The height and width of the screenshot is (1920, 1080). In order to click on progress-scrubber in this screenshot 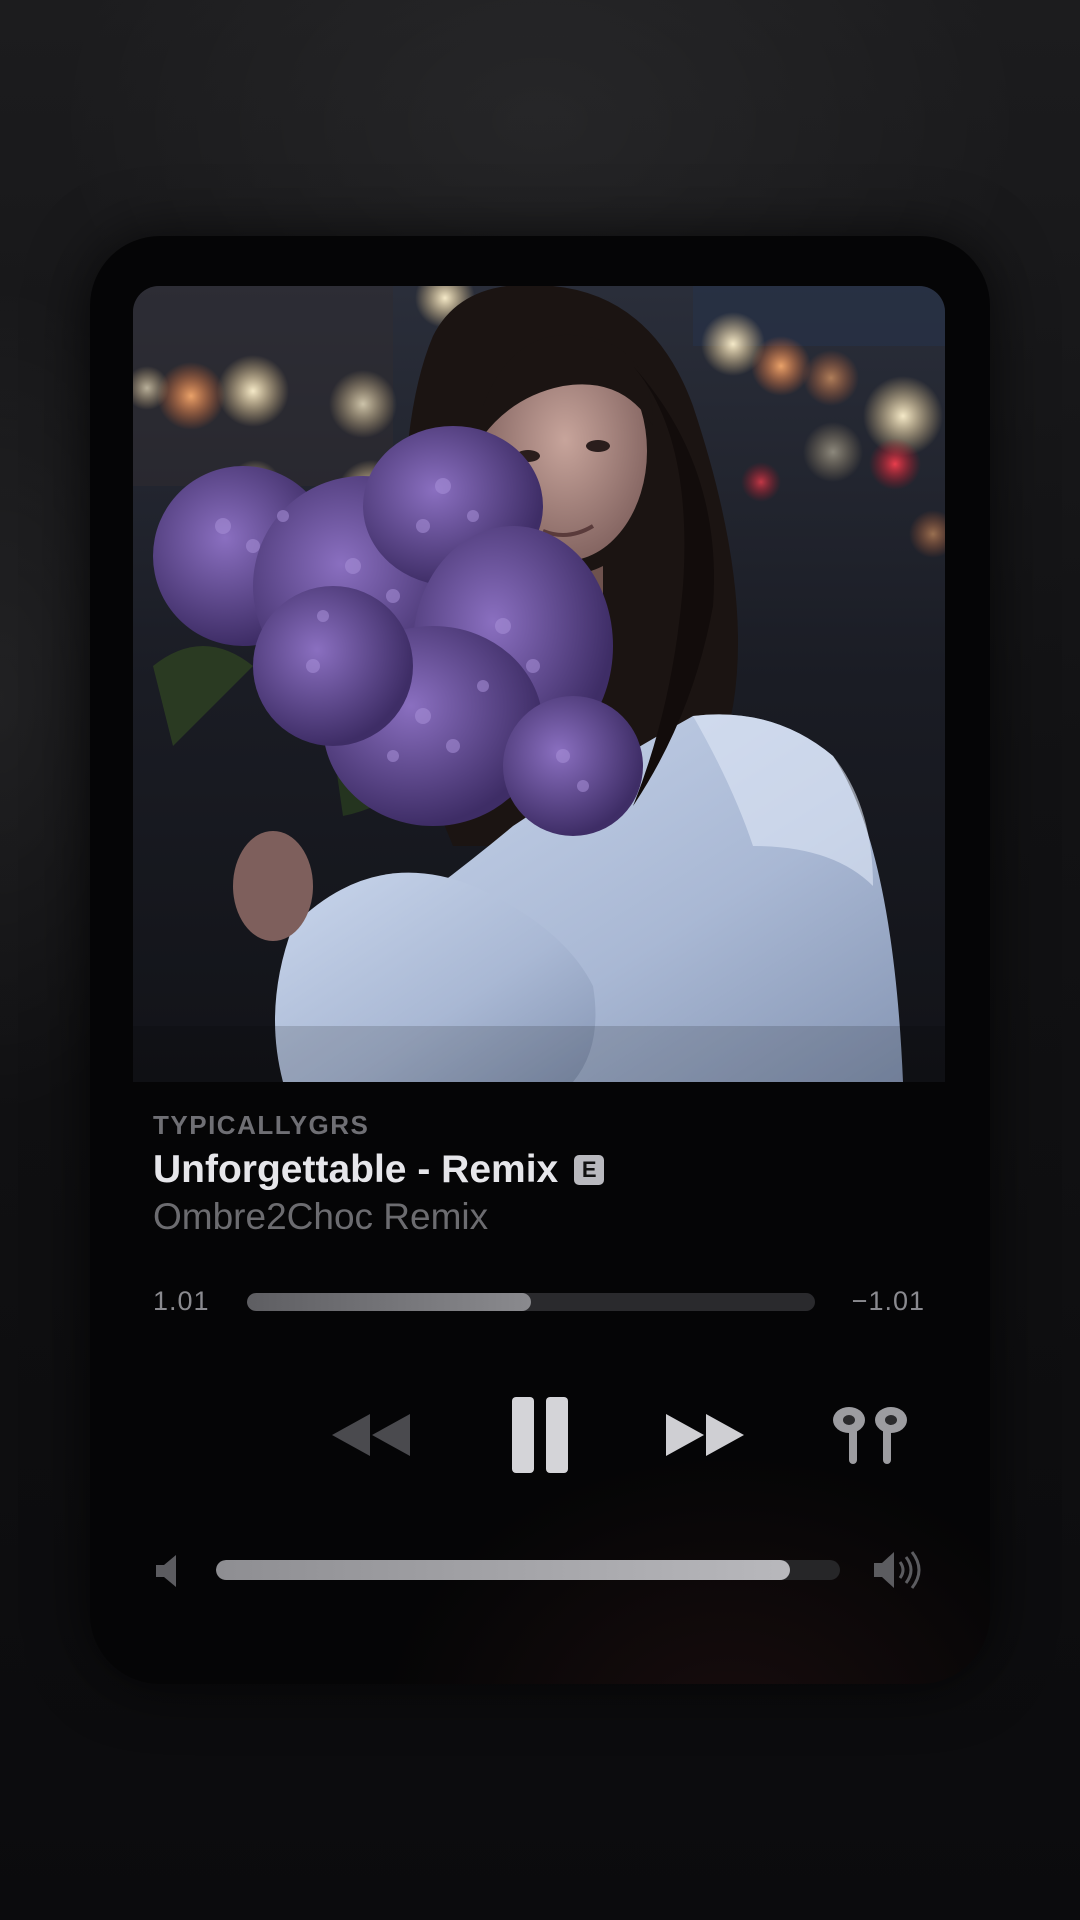, I will do `click(531, 1302)`.